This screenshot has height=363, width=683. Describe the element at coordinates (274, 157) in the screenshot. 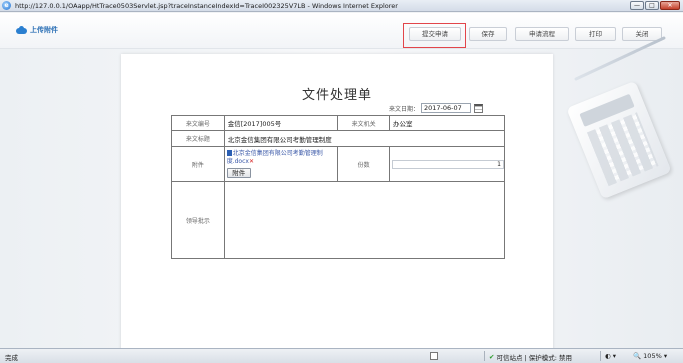

I see `attachment-file-name: 北京金信集团有限公司考勤管理制度.docx` at that location.